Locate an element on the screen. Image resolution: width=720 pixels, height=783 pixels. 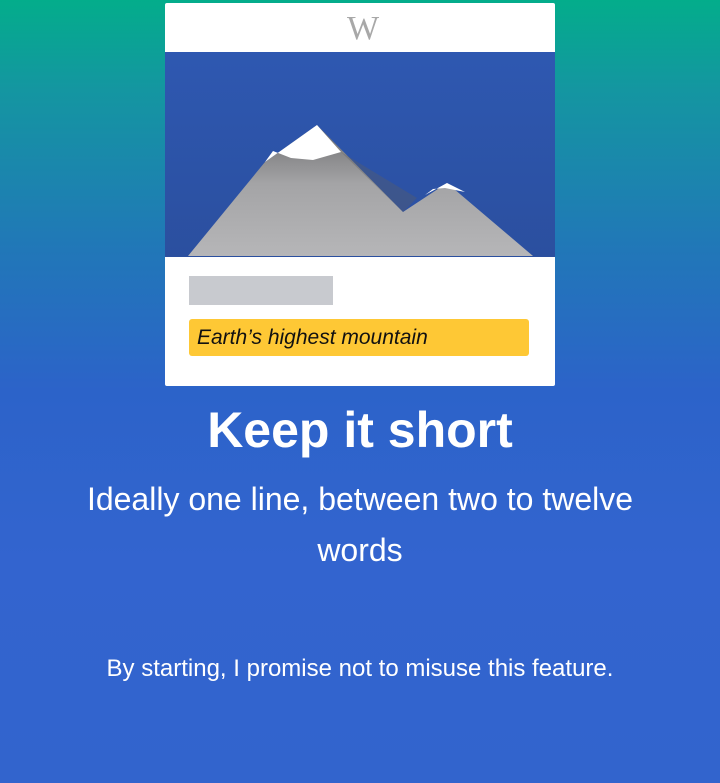
mountain-illustration is located at coordinates (360, 154).